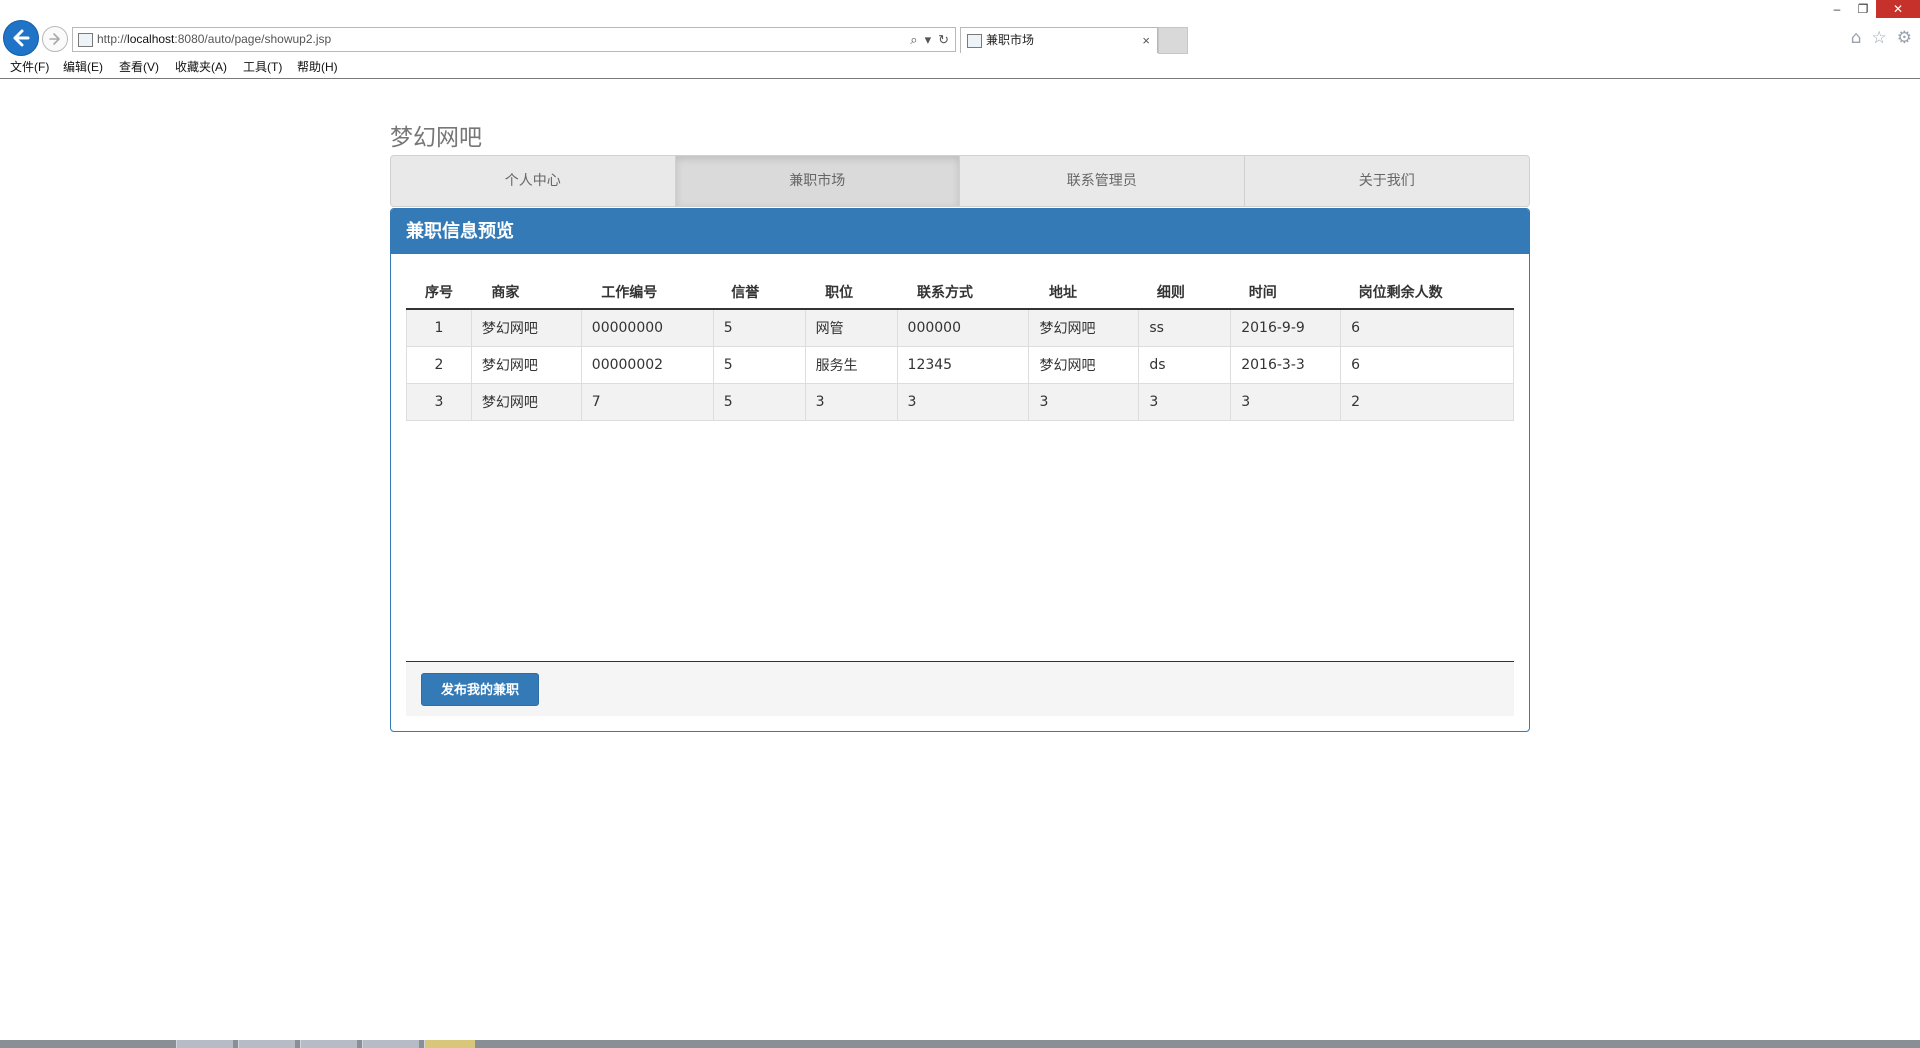  What do you see at coordinates (1904, 38) in the screenshot?
I see `settings-gear-icon: ⚙` at bounding box center [1904, 38].